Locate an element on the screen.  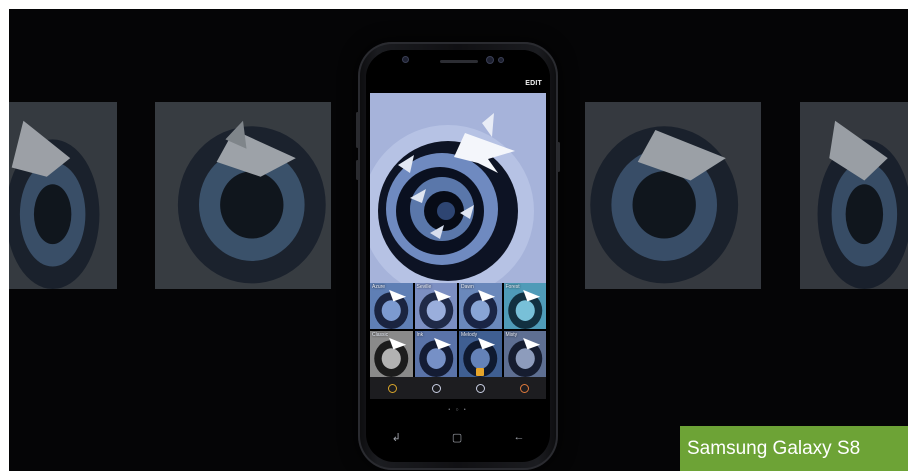
filter-label: Seville is located at coordinates (424, 287).